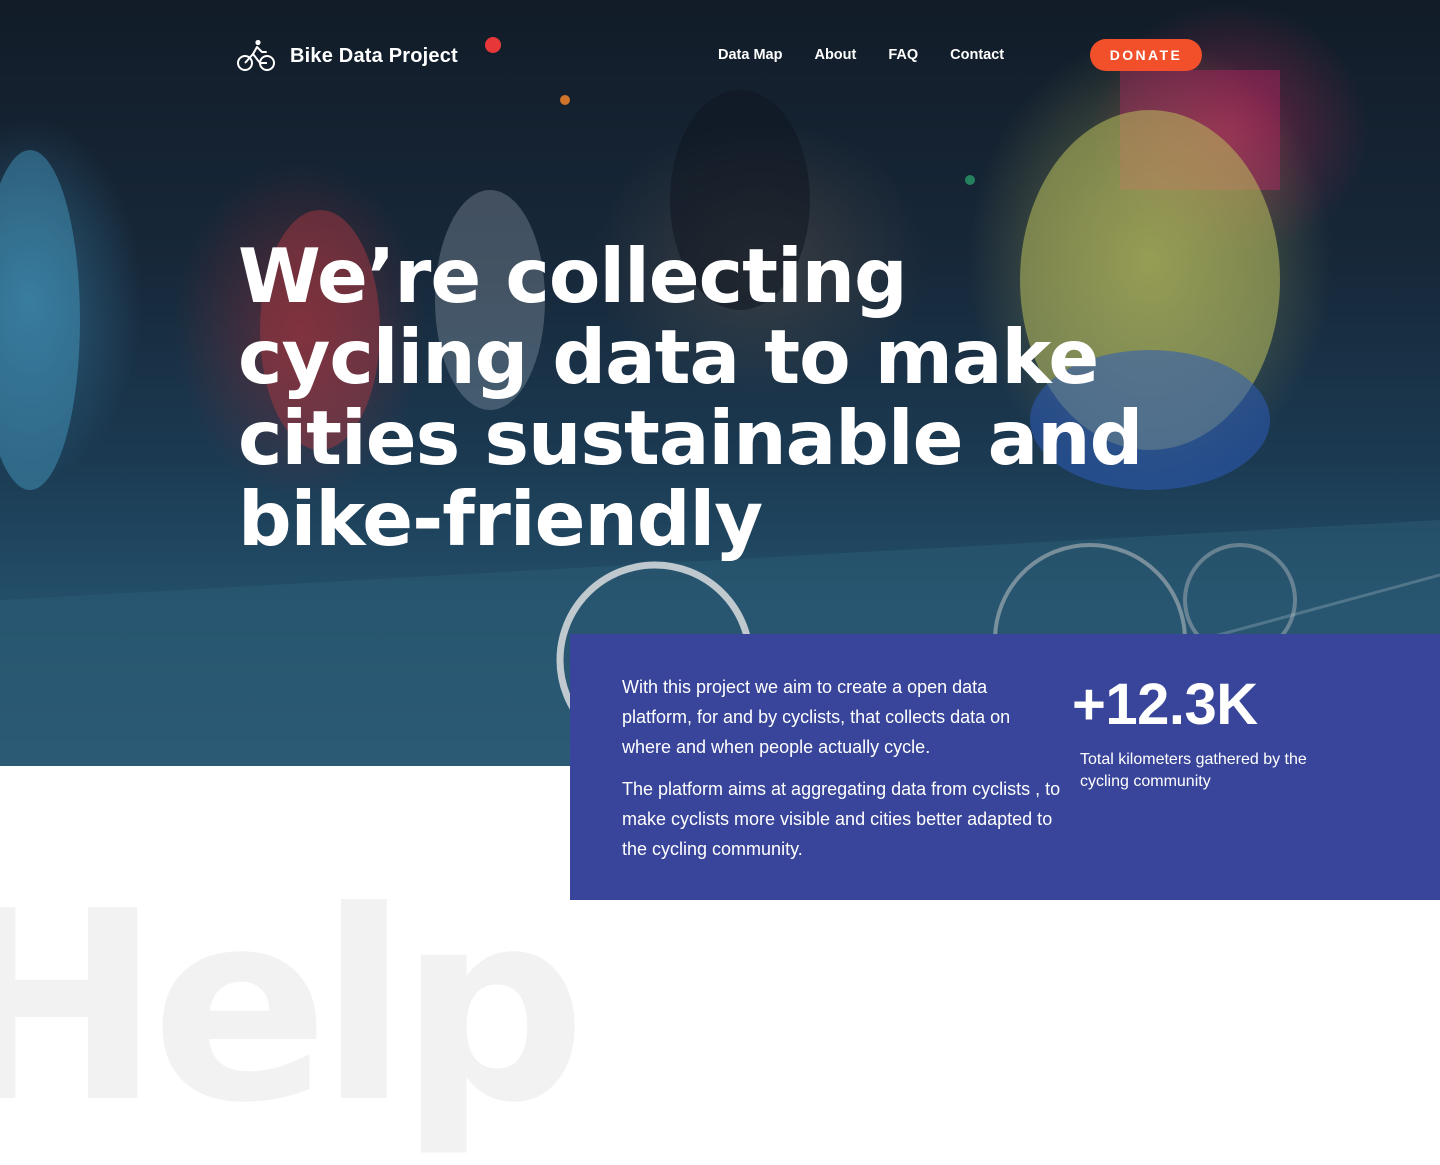 The height and width of the screenshot is (1165, 1440). Describe the element at coordinates (374, 55) in the screenshot. I see `brand-name: Bike Data Project` at that location.